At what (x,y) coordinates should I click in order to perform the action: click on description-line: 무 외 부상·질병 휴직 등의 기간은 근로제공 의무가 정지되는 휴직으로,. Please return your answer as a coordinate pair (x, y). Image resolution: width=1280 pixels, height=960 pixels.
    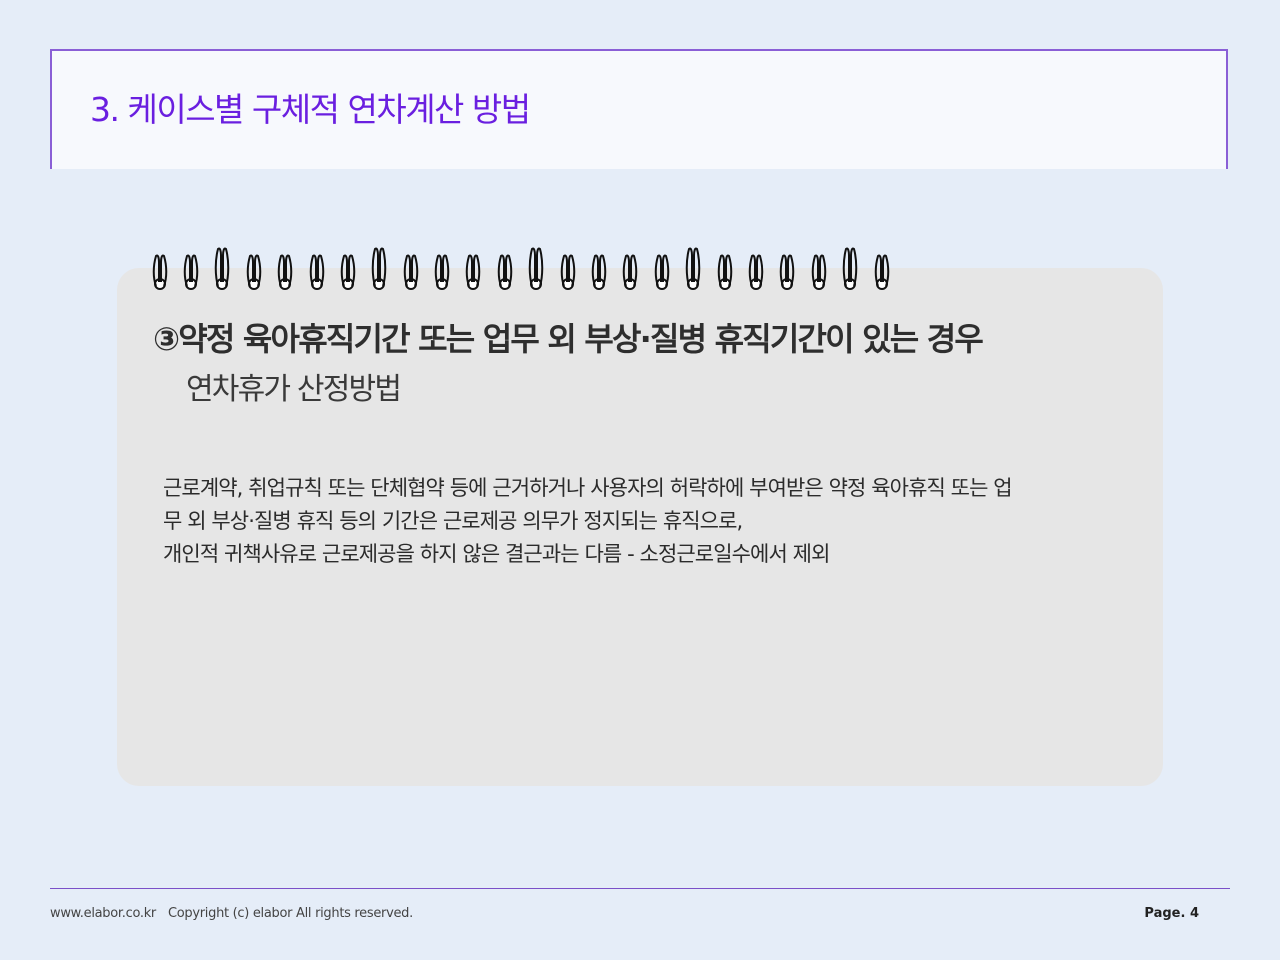
    Looking at the image, I should click on (453, 521).